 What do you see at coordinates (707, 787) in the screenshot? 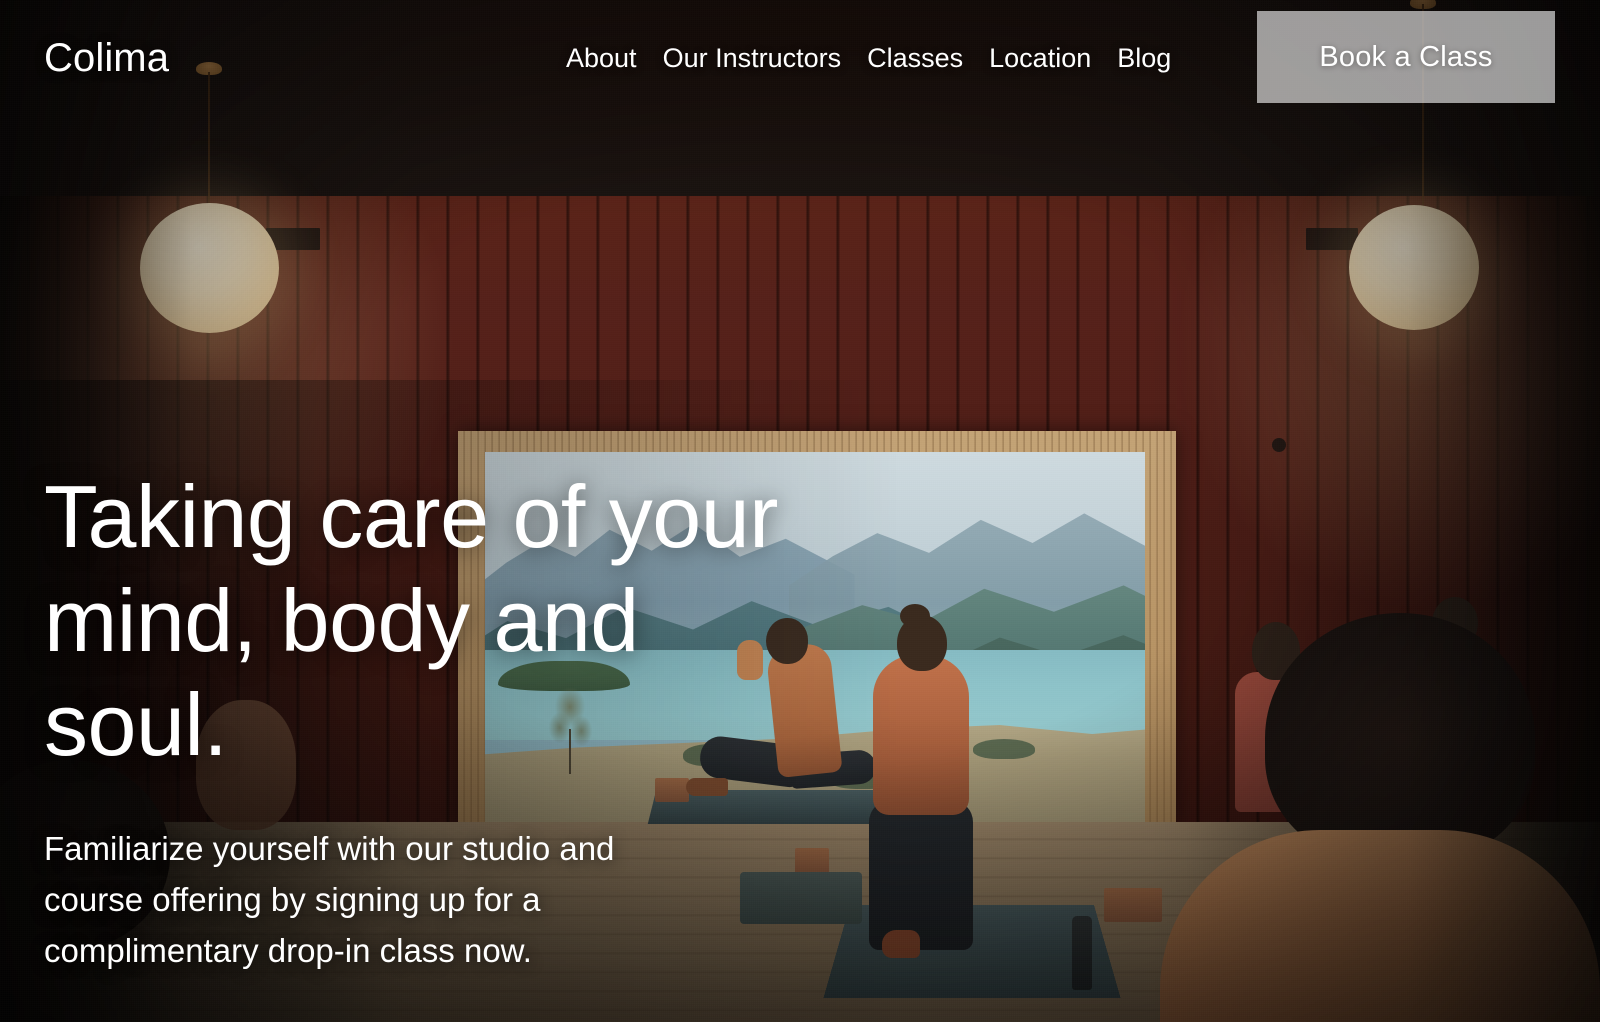
I see `yogi-left-foot` at bounding box center [707, 787].